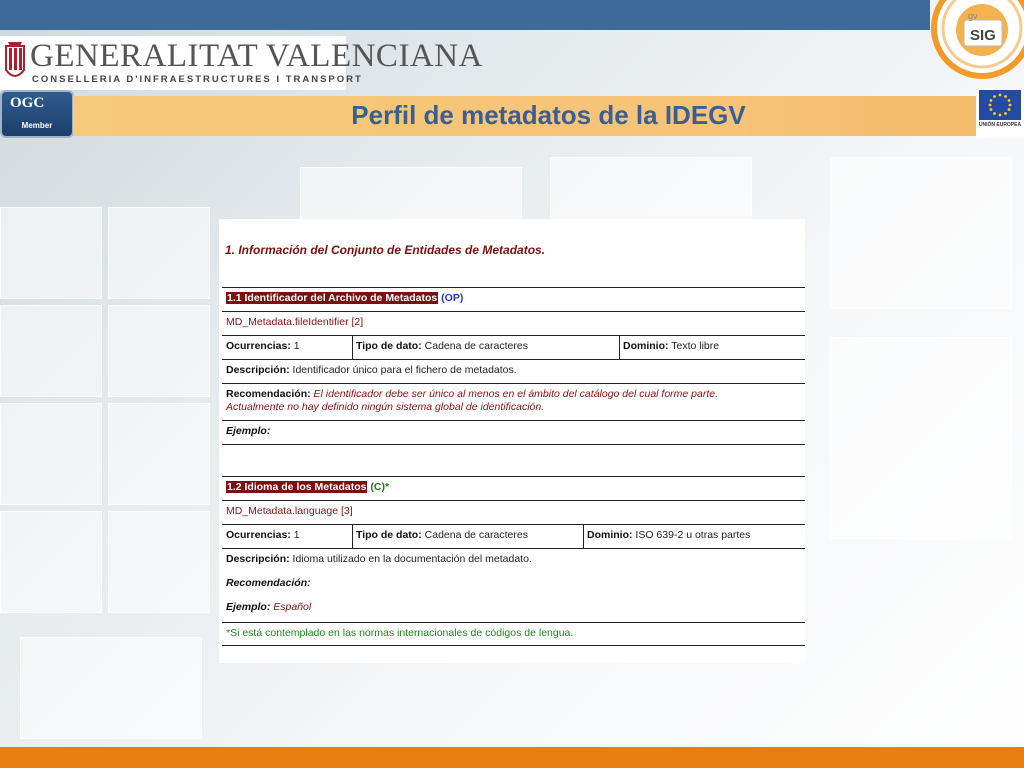  What do you see at coordinates (452, 298) in the screenshot?
I see `section-tag: (OP)` at bounding box center [452, 298].